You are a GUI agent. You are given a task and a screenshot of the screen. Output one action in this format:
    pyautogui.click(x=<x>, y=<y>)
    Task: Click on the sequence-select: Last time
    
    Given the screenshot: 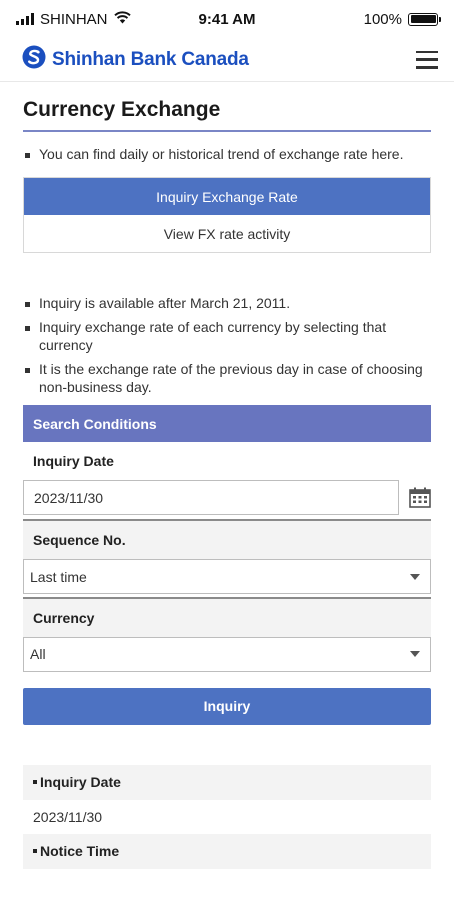 What is the action you would take?
    pyautogui.click(x=227, y=576)
    